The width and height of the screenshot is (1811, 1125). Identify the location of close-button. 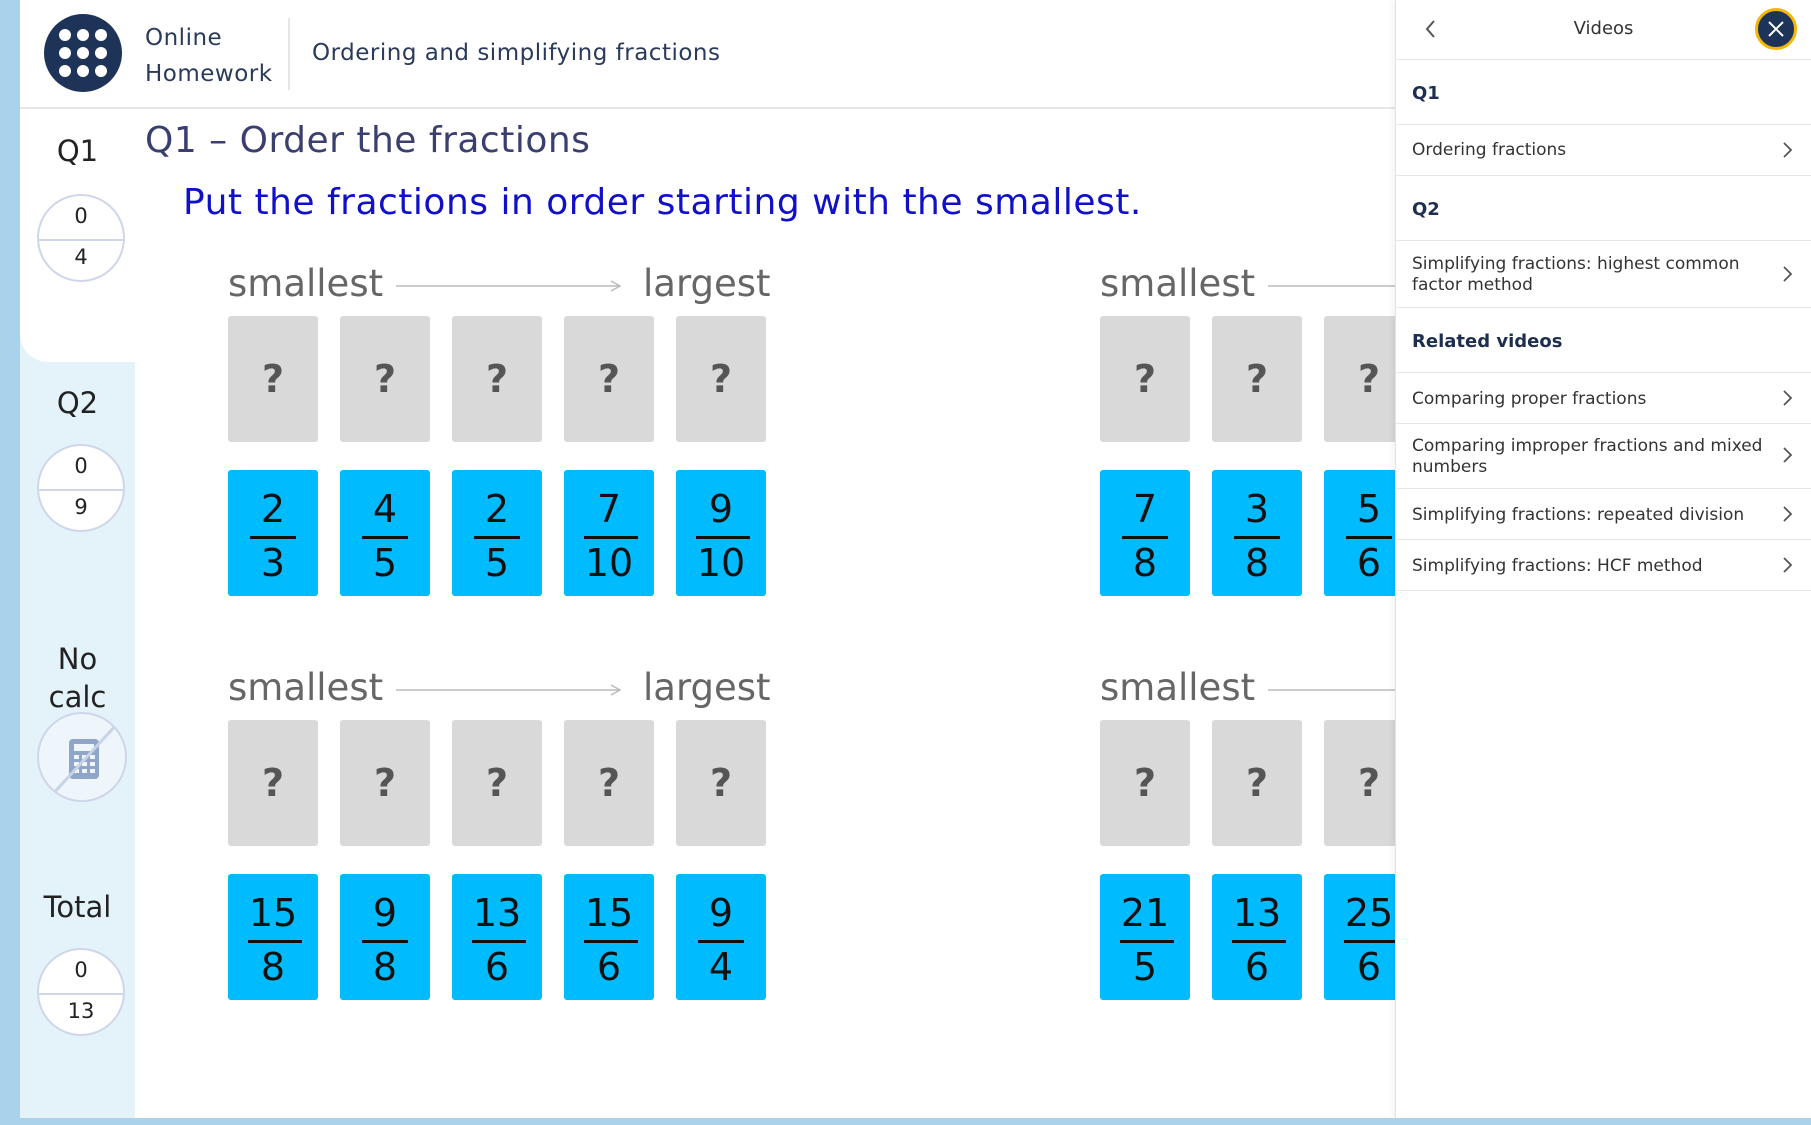
(1776, 29).